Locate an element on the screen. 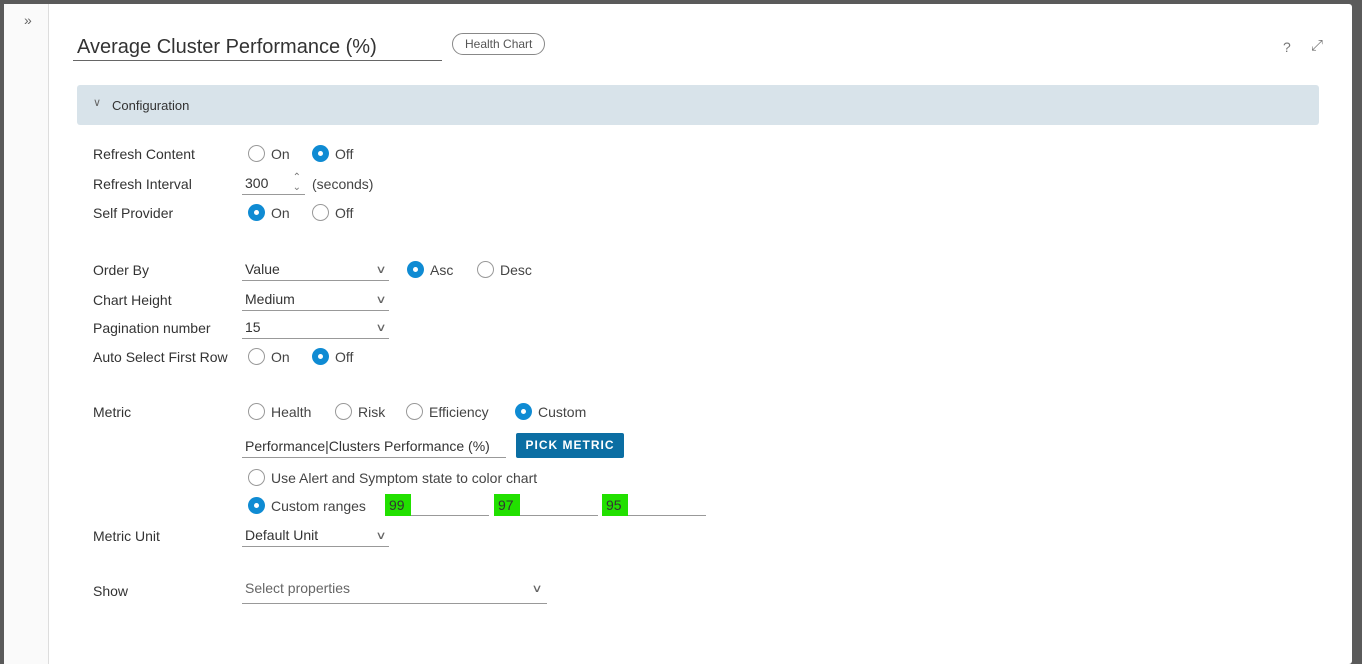 The height and width of the screenshot is (664, 1362). order-by-label: Order By is located at coordinates (121, 270).